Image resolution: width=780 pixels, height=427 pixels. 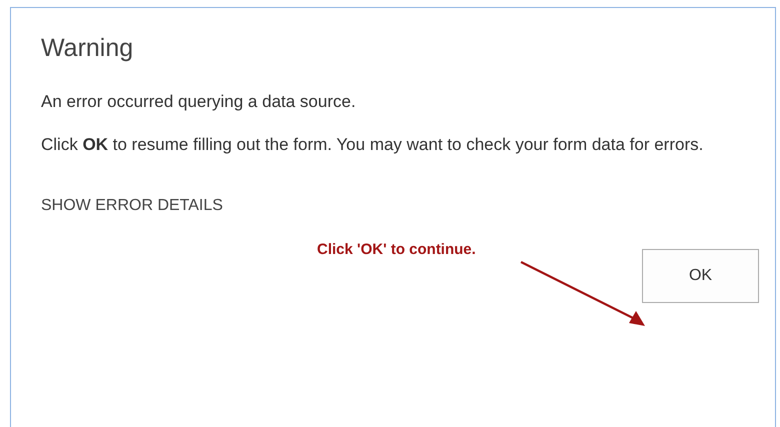 What do you see at coordinates (396, 249) in the screenshot?
I see `annotation-text: Click 'OK' to continue.` at bounding box center [396, 249].